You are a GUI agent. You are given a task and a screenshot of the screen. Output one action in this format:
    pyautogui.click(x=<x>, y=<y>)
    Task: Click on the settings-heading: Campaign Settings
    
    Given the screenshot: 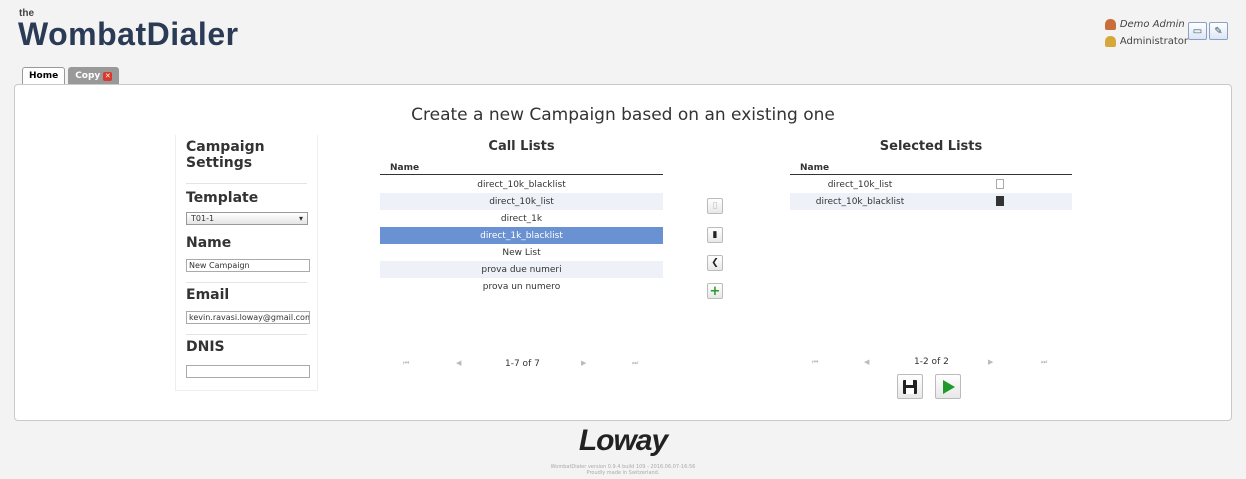 What is the action you would take?
    pyautogui.click(x=225, y=155)
    